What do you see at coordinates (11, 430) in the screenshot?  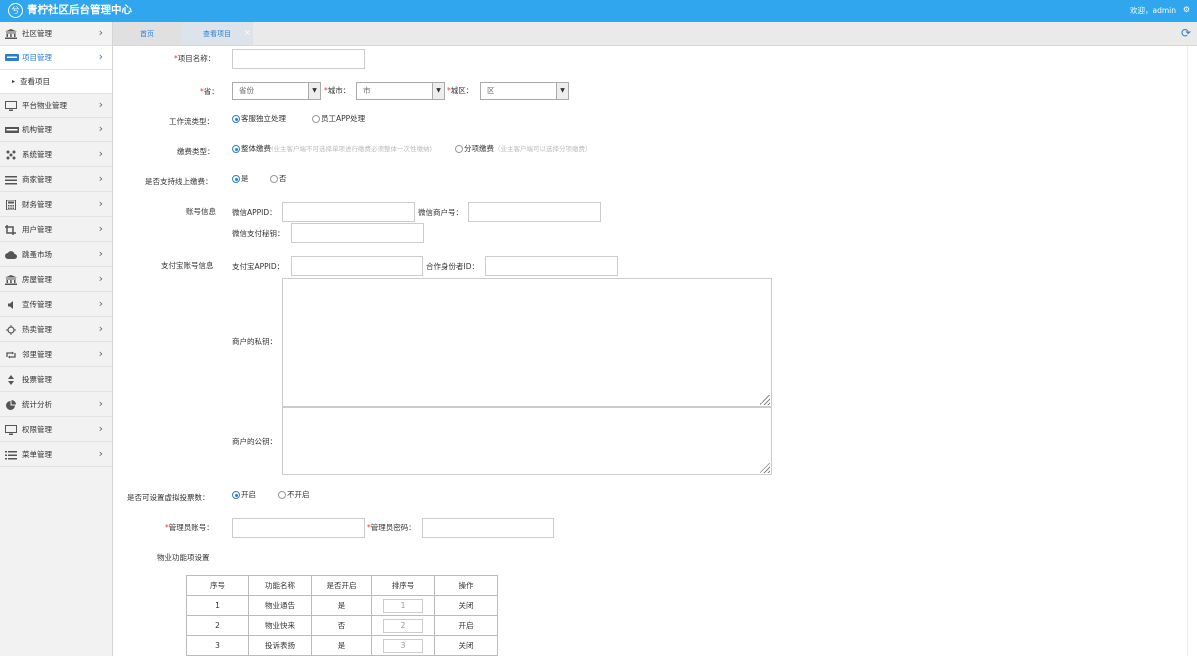 I see `desktop-icon` at bounding box center [11, 430].